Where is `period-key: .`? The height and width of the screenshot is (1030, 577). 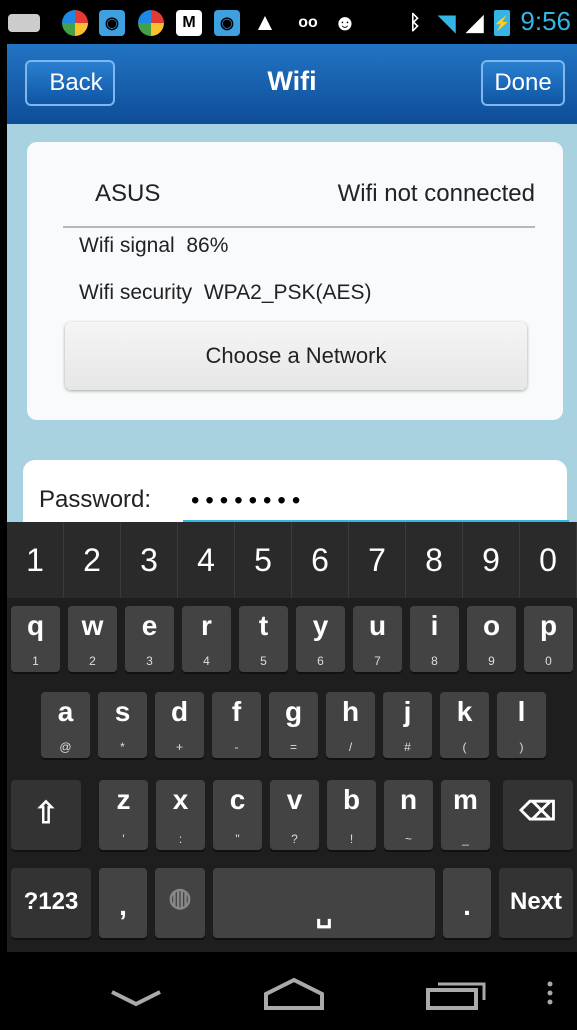 period-key: . is located at coordinates (467, 903).